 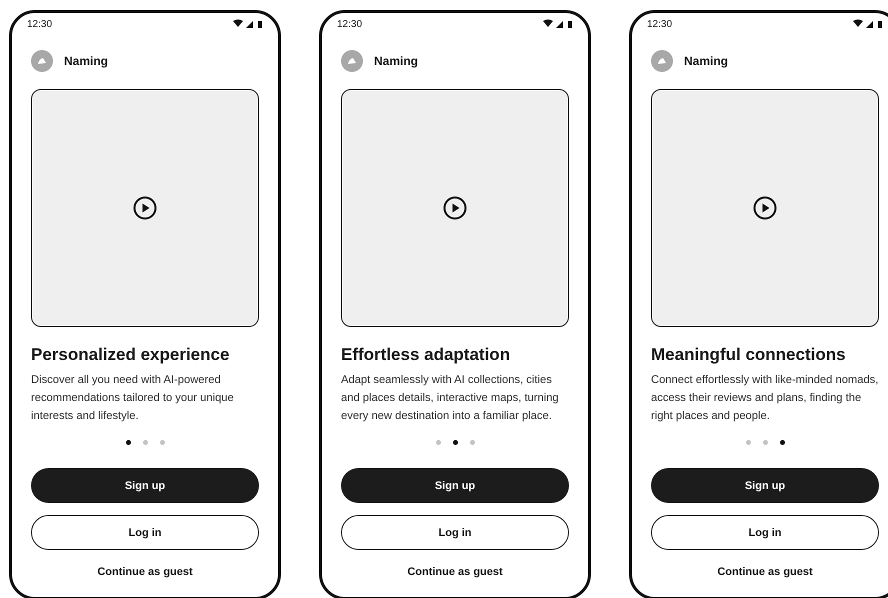 What do you see at coordinates (749, 355) in the screenshot?
I see `slide-title: Meaningful connections` at bounding box center [749, 355].